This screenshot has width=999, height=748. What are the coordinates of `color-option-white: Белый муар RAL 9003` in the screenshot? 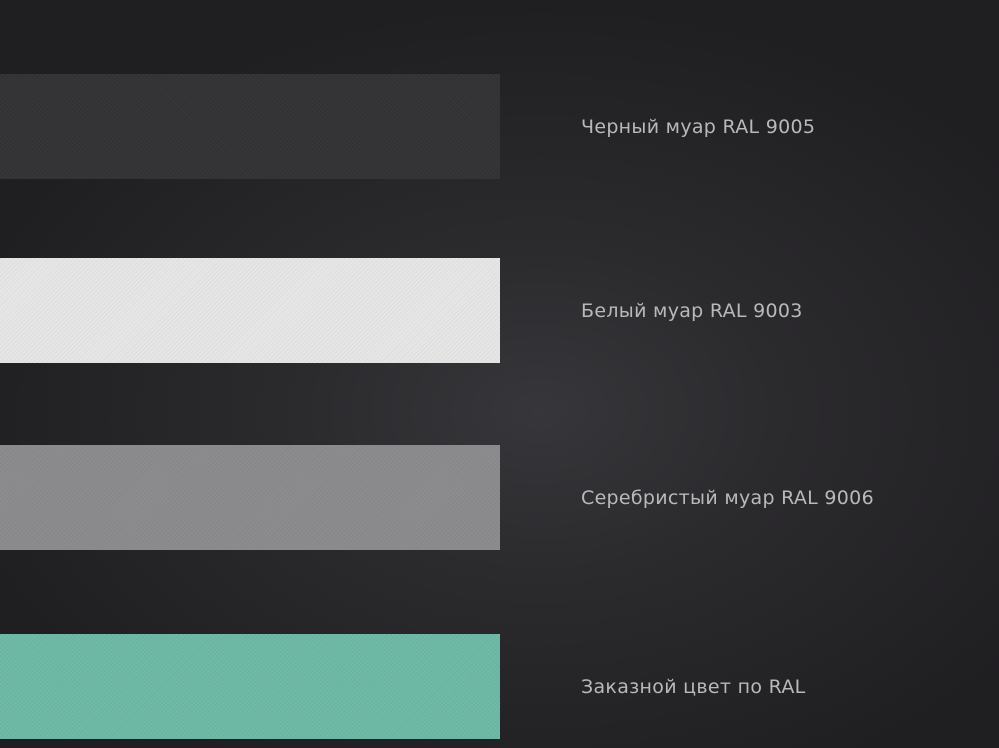 It's located at (499, 310).